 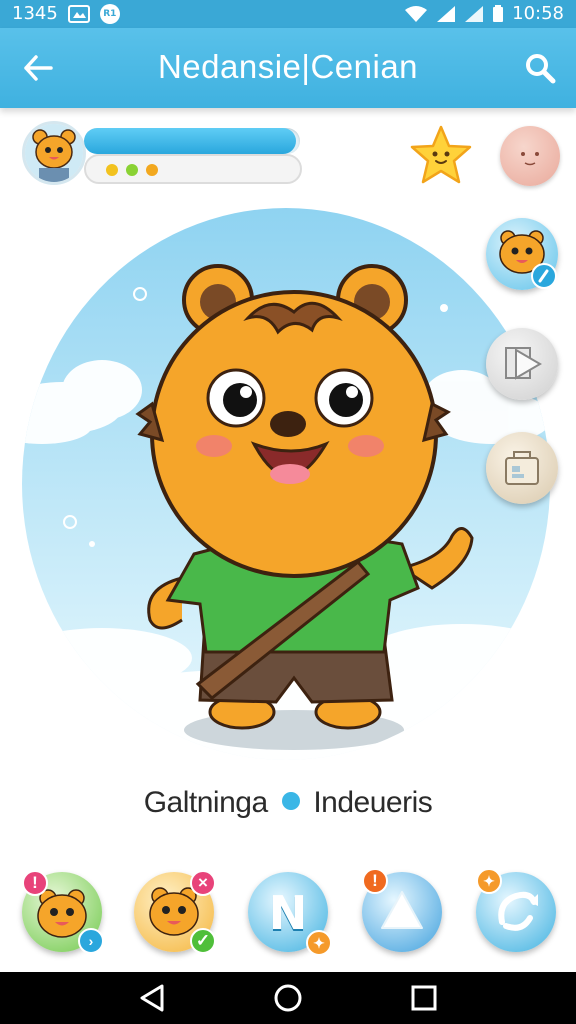 I want to click on check-icon: ✓, so click(x=203, y=941).